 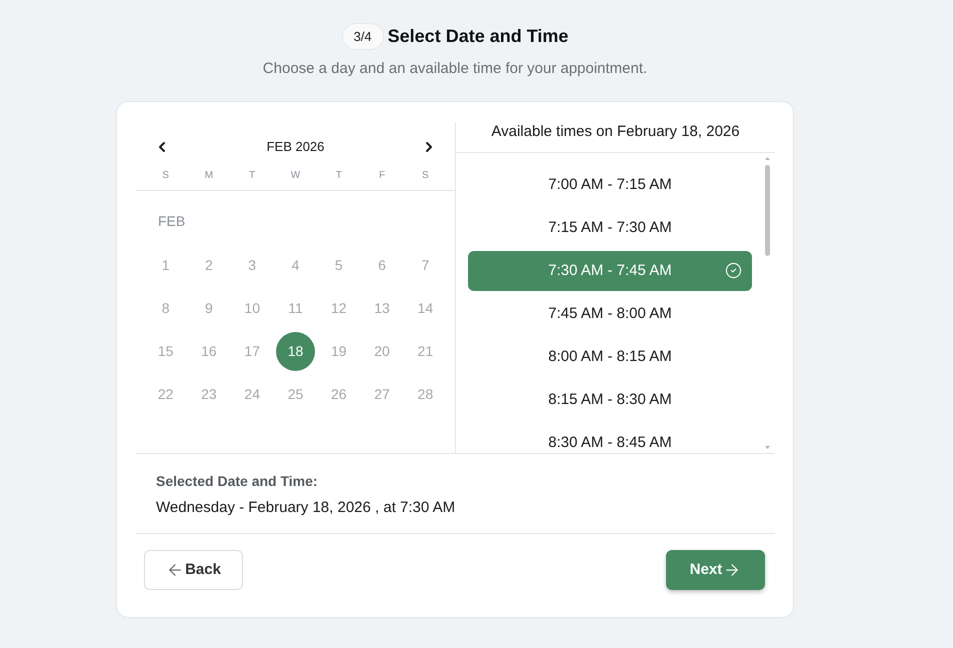 I want to click on calendar-day: 12, so click(x=338, y=308).